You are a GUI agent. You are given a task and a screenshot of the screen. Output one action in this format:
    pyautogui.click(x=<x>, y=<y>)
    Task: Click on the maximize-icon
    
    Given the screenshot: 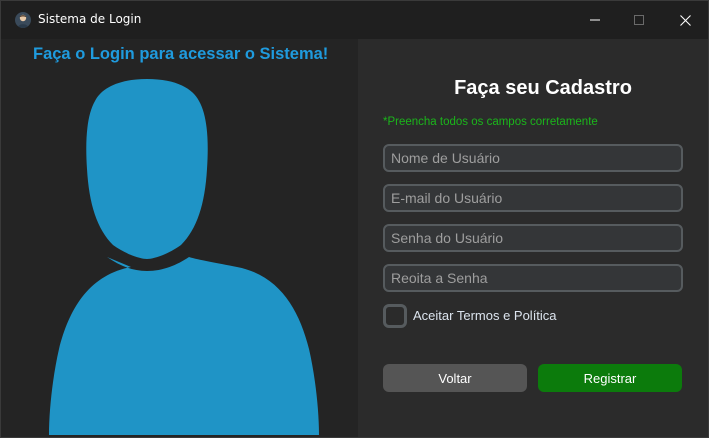 What is the action you would take?
    pyautogui.click(x=639, y=20)
    